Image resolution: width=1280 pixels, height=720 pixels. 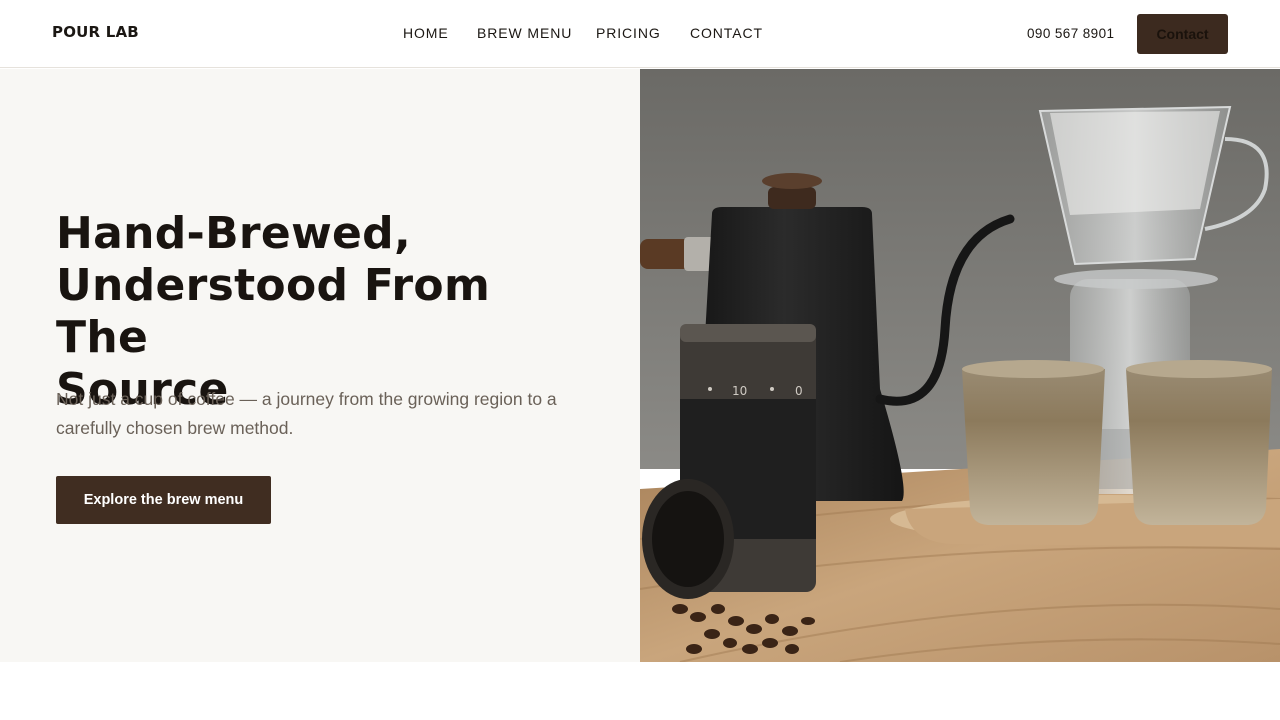 I want to click on logo: POUR LAB, so click(x=95, y=32).